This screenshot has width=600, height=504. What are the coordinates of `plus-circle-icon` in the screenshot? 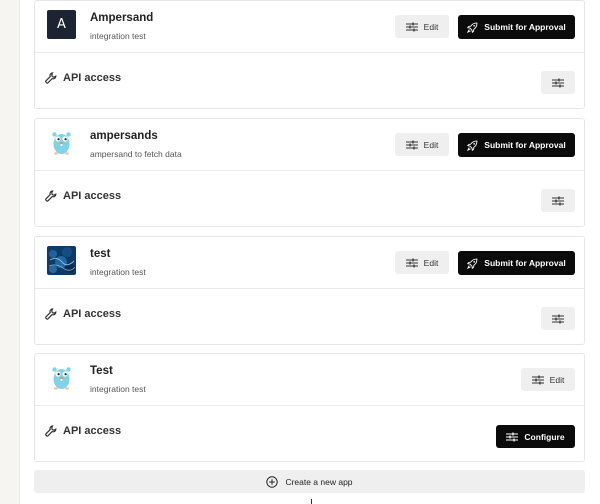 It's located at (272, 481).